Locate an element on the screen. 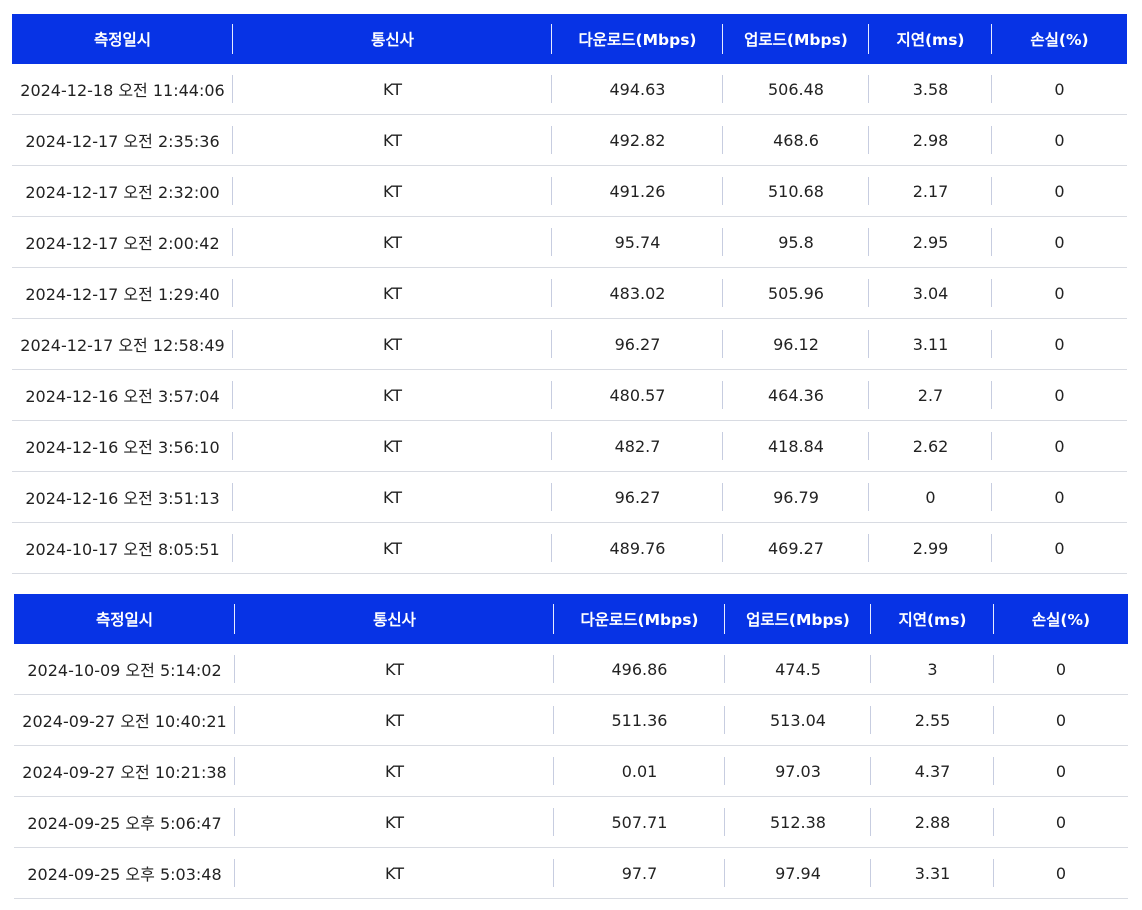  cell-download: 482.7 is located at coordinates (637, 446).